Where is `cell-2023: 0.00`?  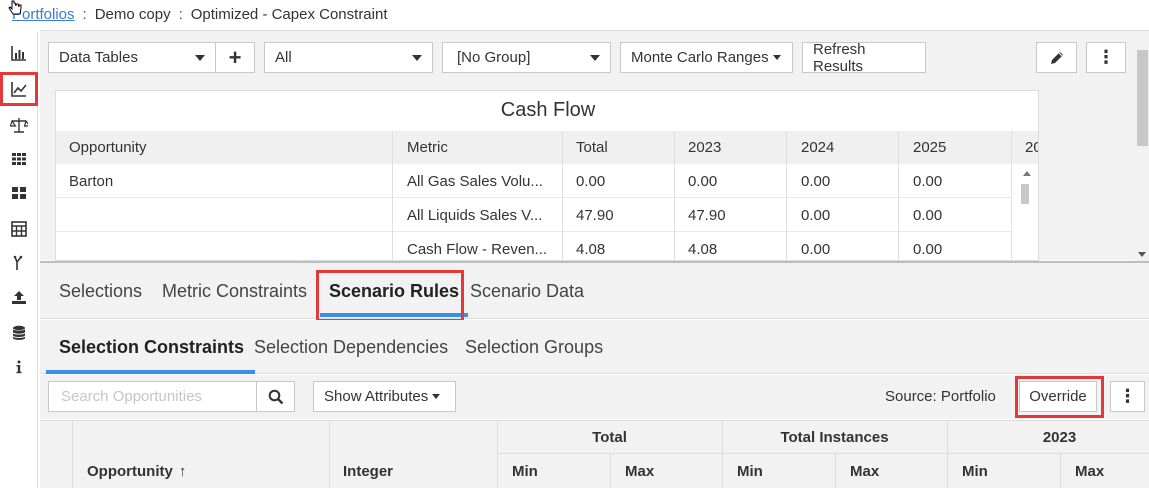
cell-2023: 0.00 is located at coordinates (703, 181).